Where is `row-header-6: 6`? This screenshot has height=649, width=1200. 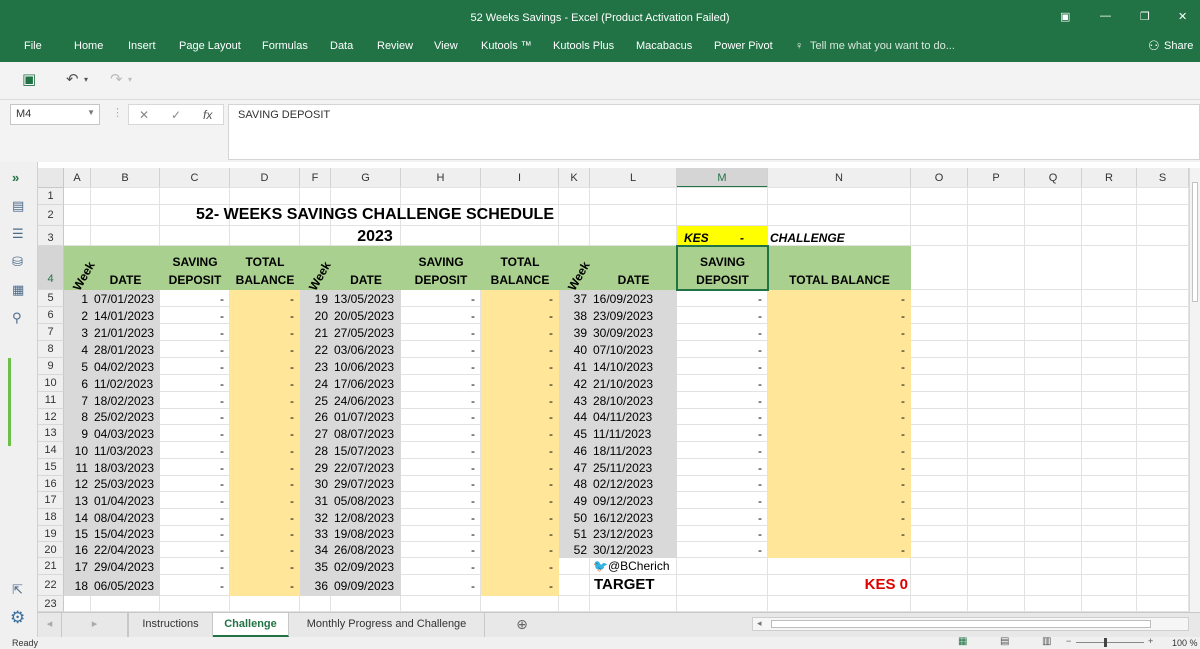 row-header-6: 6 is located at coordinates (51, 315).